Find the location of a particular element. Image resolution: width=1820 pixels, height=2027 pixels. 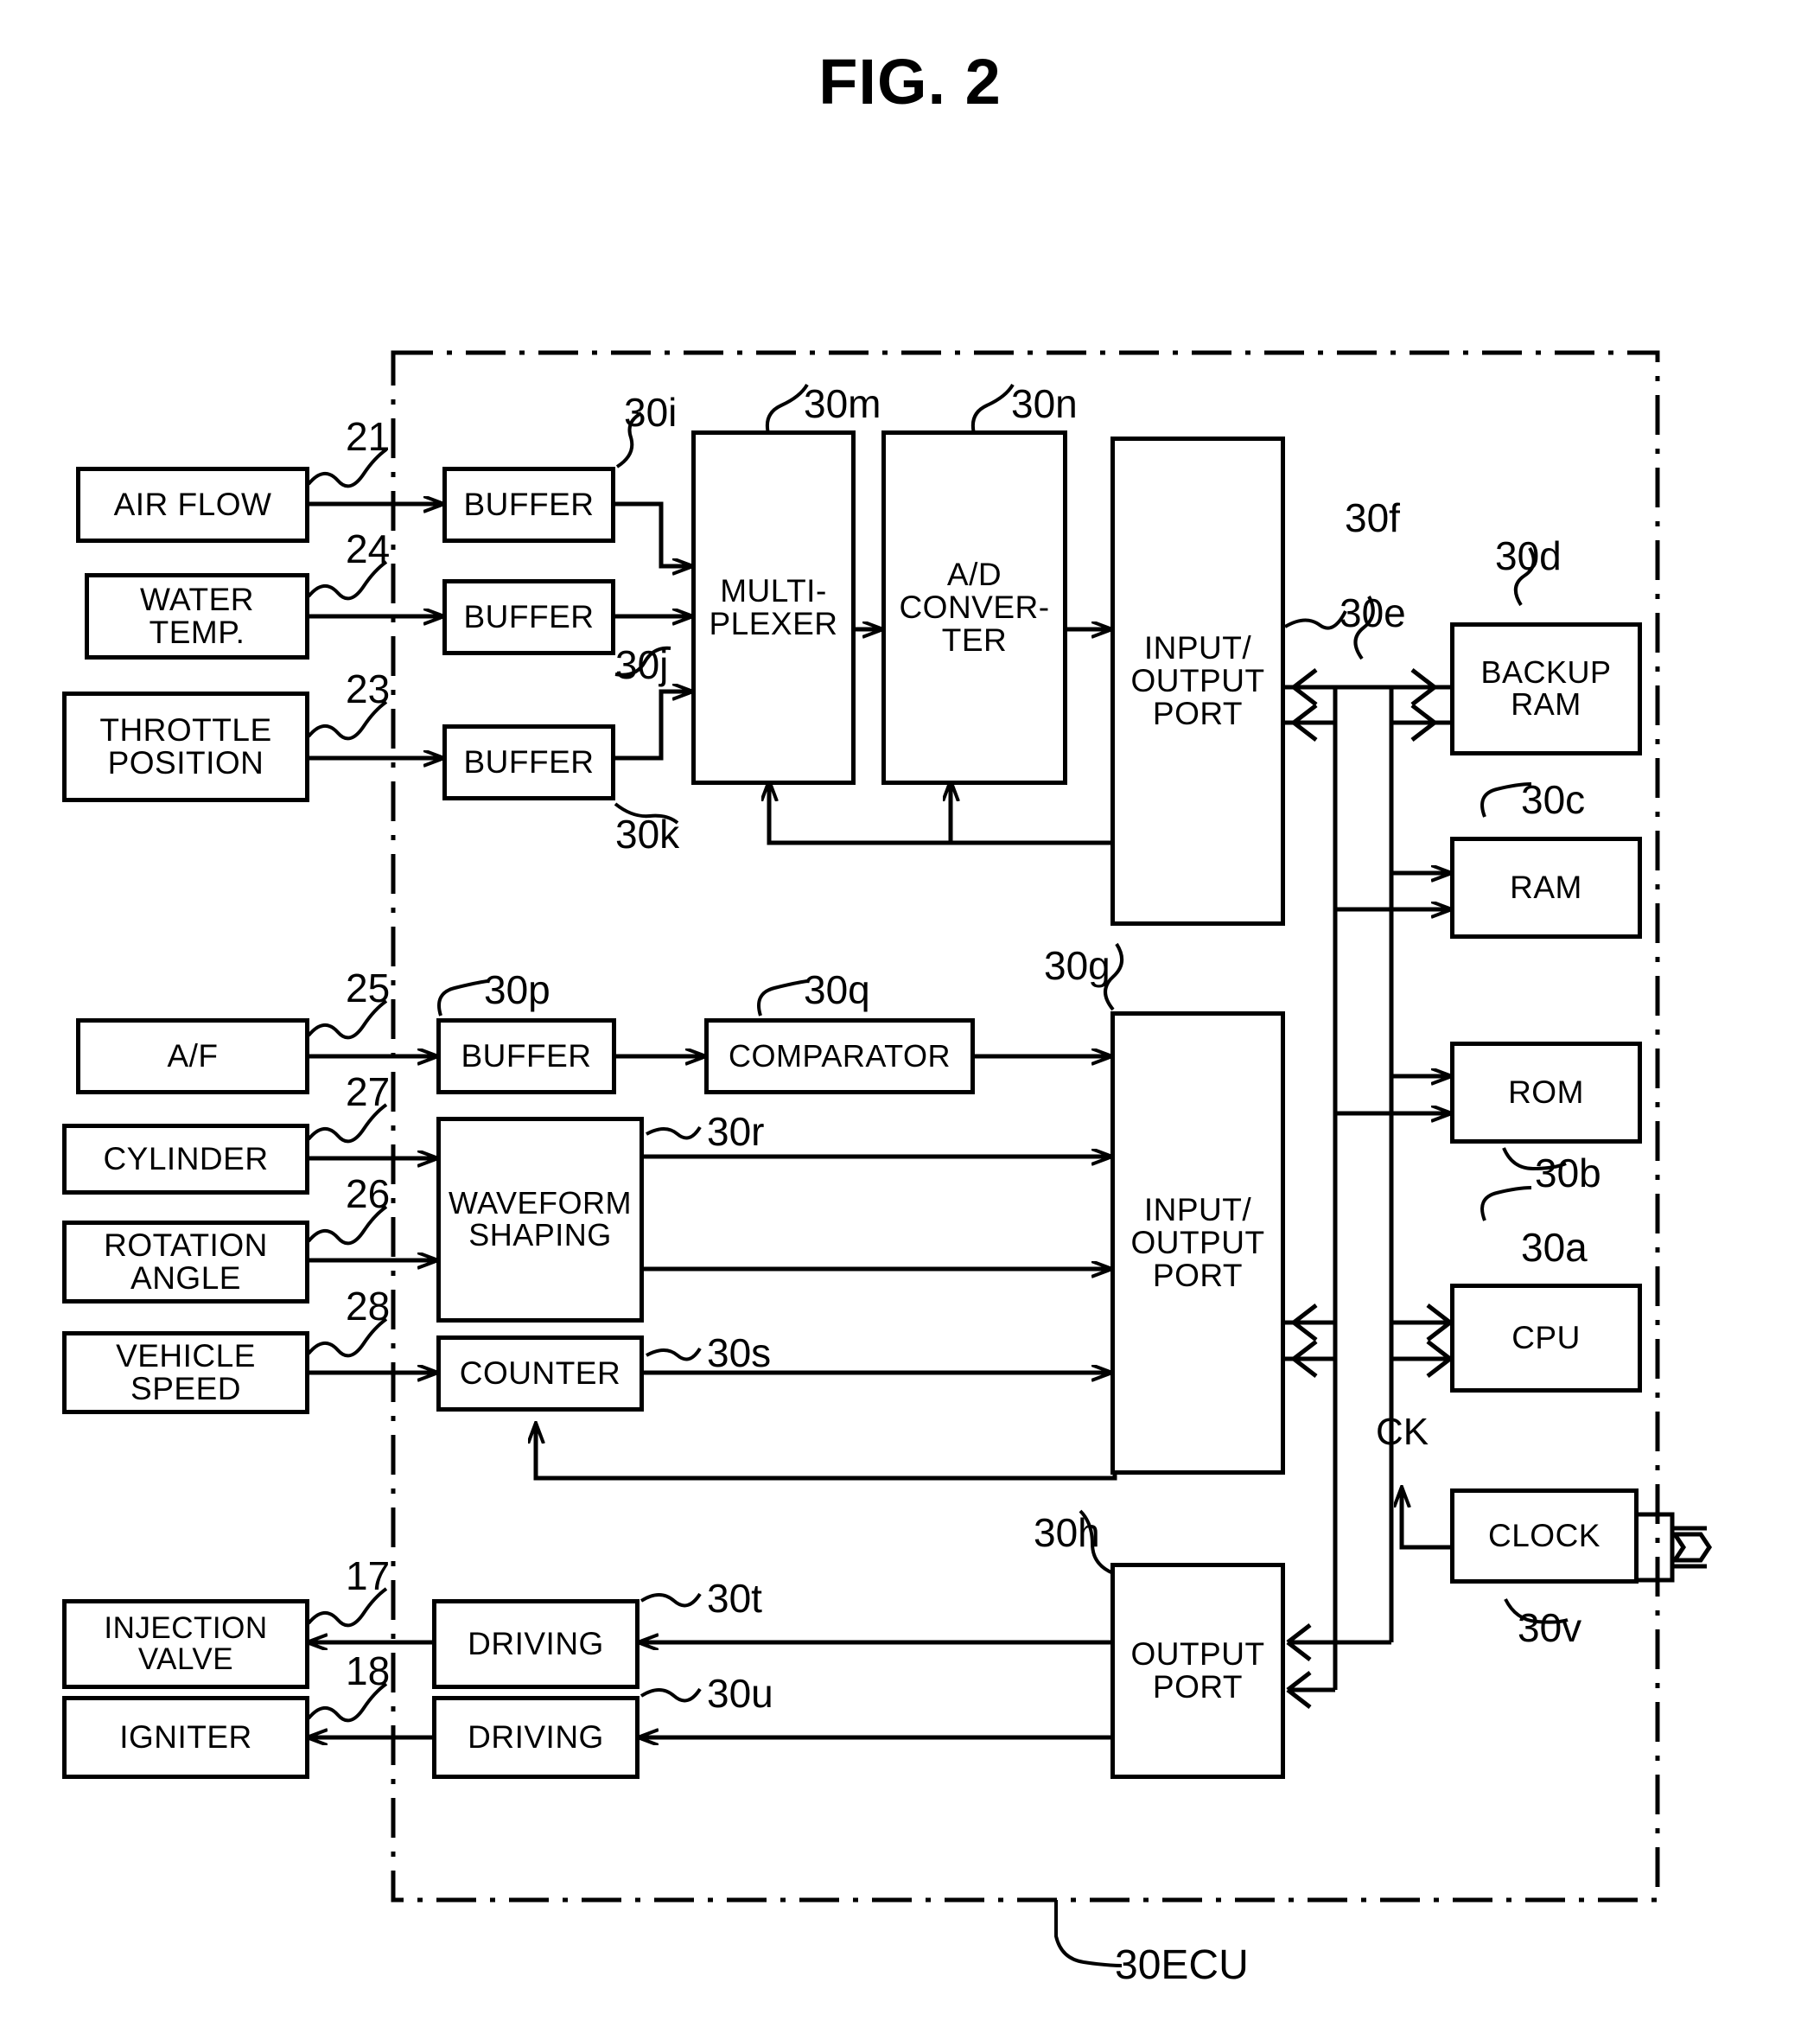

ref-numeral-30t: 30t is located at coordinates (735, 1598).